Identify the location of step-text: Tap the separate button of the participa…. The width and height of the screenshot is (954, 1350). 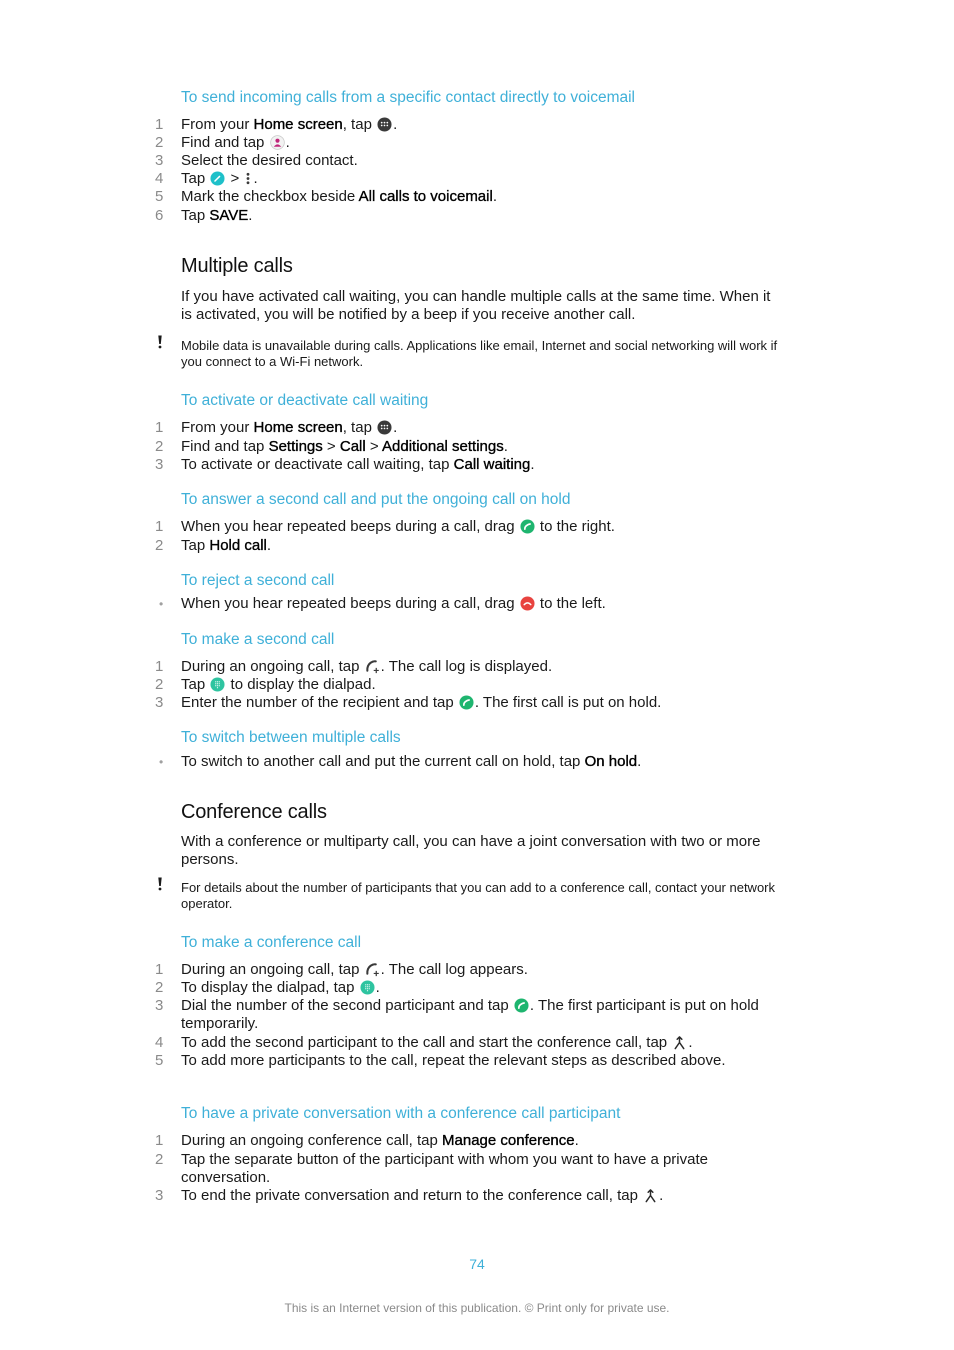
(444, 1168).